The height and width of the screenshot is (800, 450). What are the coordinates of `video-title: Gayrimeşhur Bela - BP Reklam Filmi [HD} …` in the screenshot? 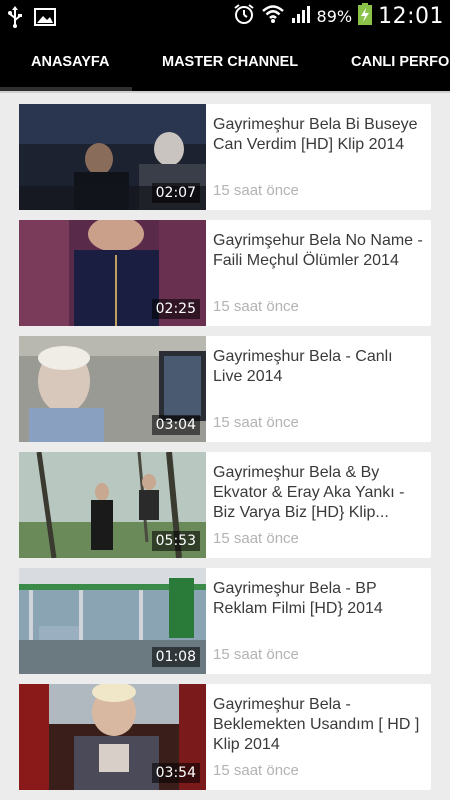 It's located at (318, 599).